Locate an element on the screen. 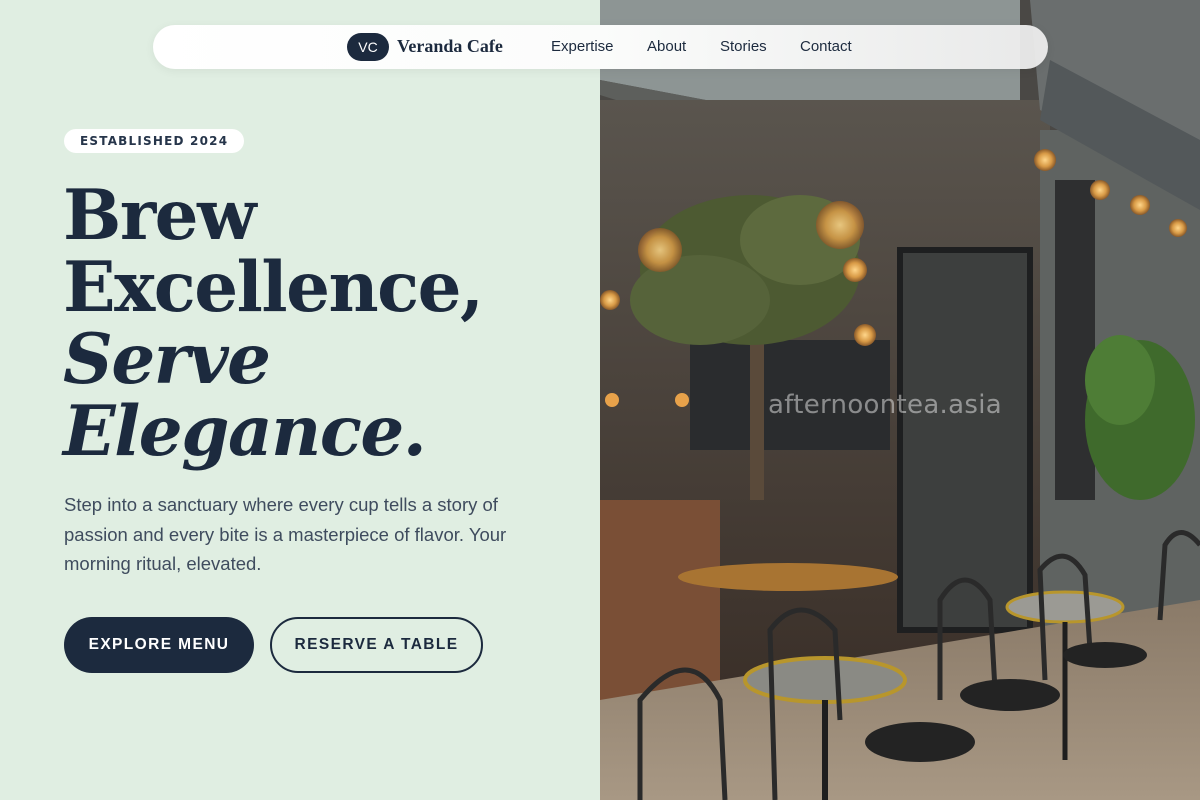 The height and width of the screenshot is (800, 1200). nav-link-expertise: Expertise is located at coordinates (582, 46).